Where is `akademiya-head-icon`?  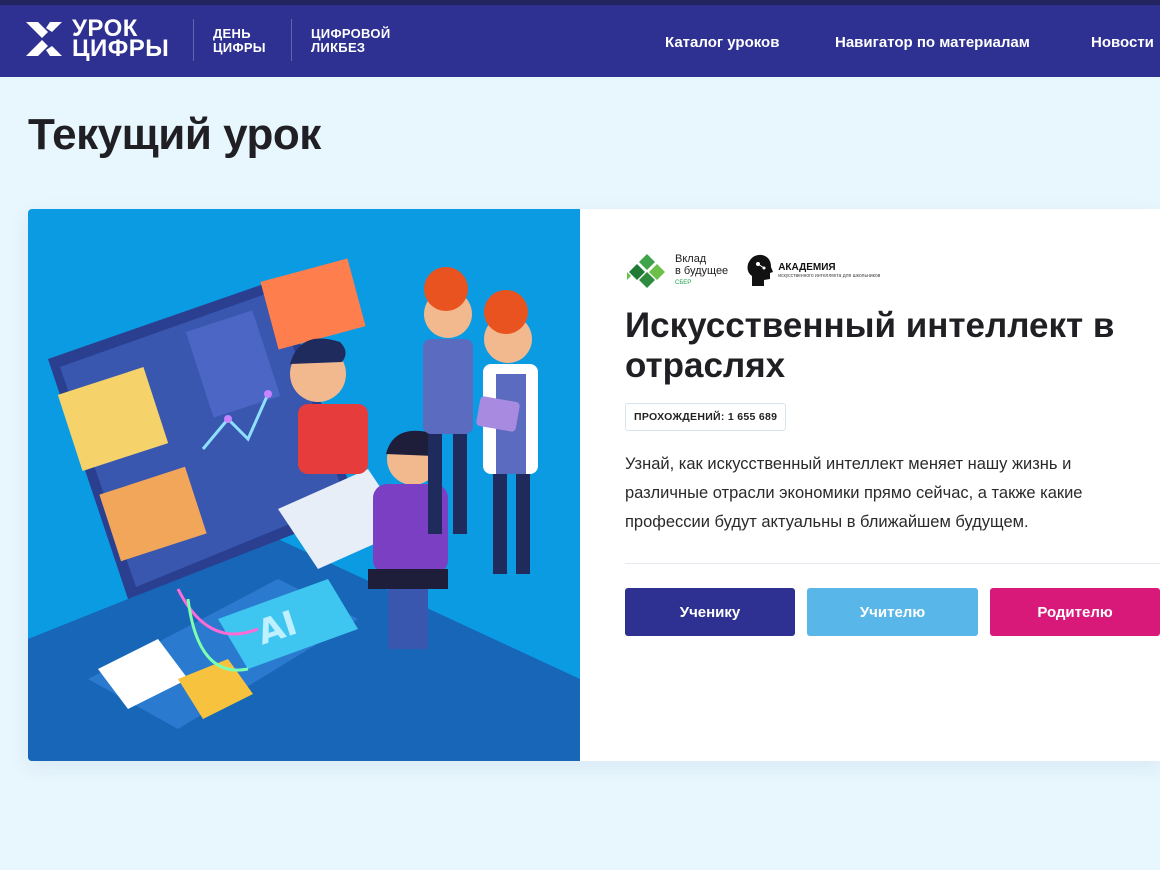 akademiya-head-icon is located at coordinates (760, 270).